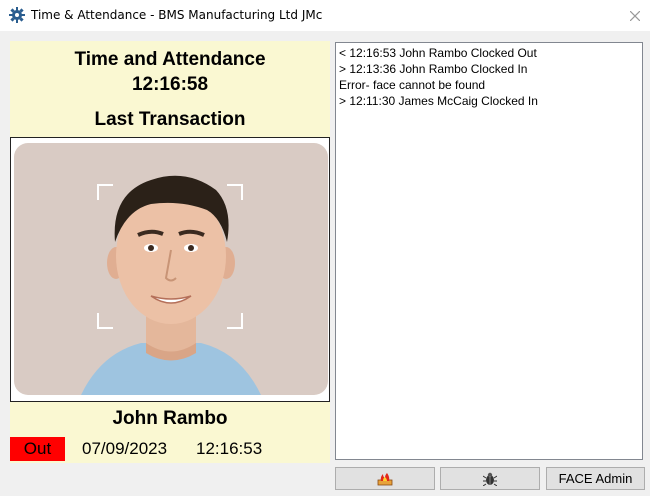  What do you see at coordinates (433, 69) in the screenshot?
I see `log-line: > 12:13:36 John Rambo Clocked In` at bounding box center [433, 69].